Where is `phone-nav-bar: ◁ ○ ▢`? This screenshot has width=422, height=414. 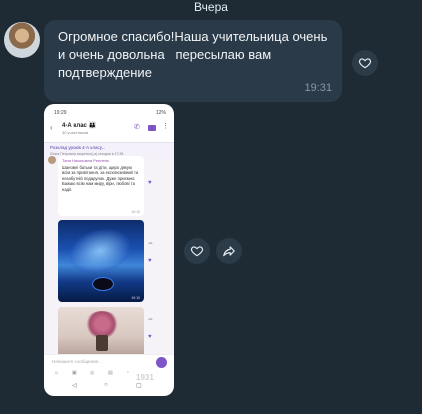
phone-nav-bar: ◁ ○ ▢ is located at coordinates (107, 385).